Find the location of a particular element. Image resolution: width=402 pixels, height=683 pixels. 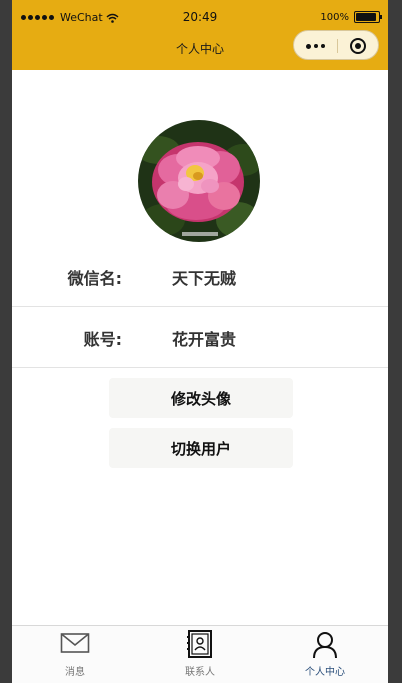

tab-profile-label: 个人中心 is located at coordinates (325, 672).